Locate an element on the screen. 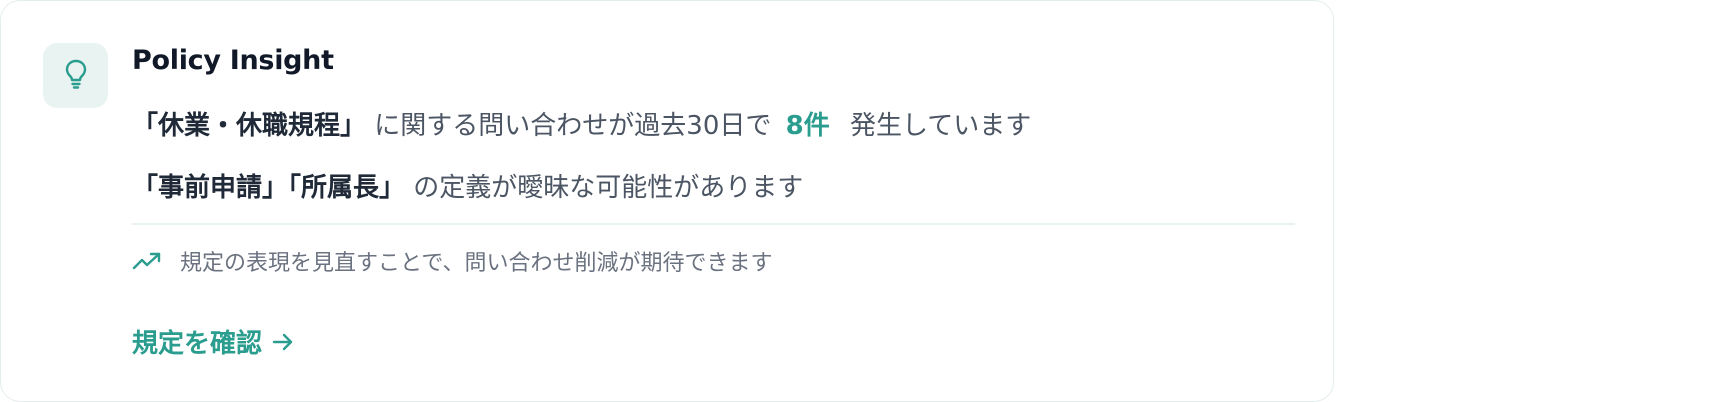 This screenshot has width=1710, height=402. trending-up-icon is located at coordinates (148, 261).